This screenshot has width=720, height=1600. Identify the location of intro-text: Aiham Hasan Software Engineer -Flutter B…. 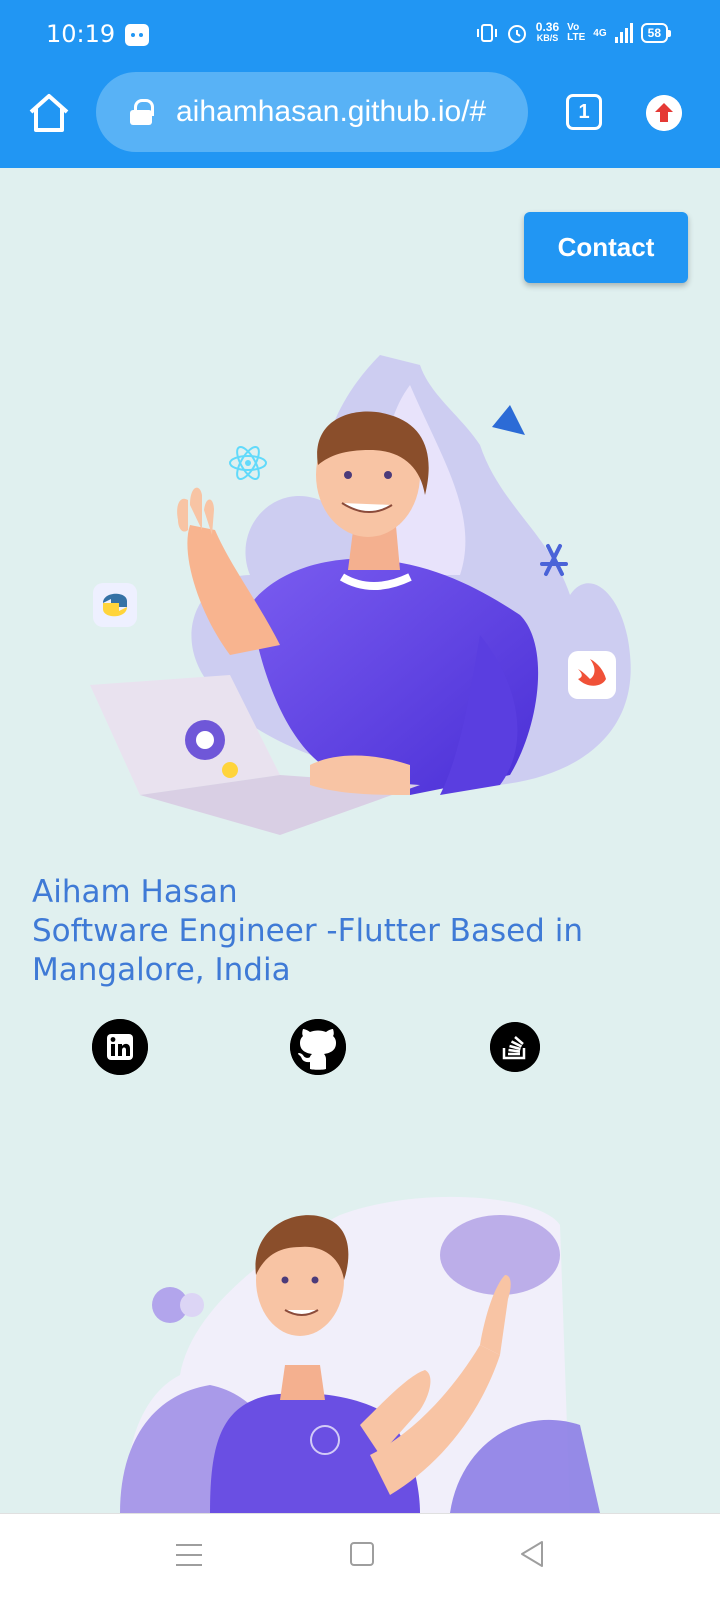
(357, 931).